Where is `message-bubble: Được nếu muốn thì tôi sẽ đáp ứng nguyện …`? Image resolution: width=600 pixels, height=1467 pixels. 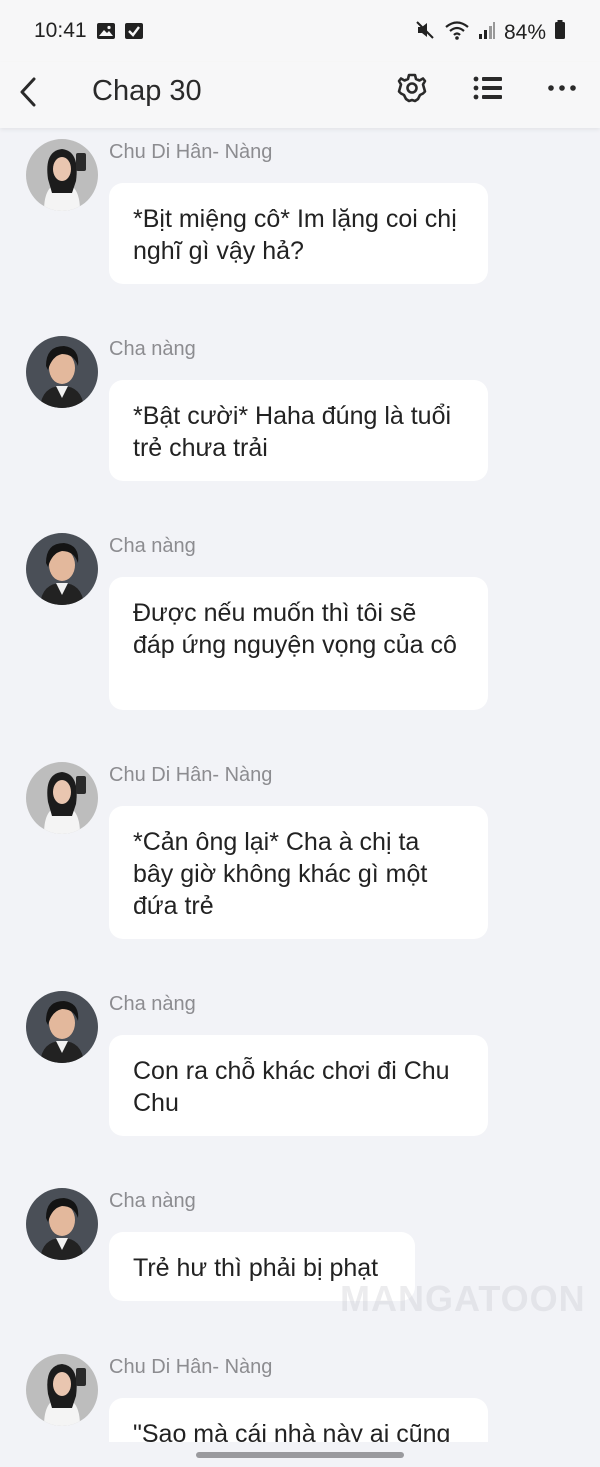 message-bubble: Được nếu muốn thì tôi sẽ đáp ứng nguyện … is located at coordinates (298, 643).